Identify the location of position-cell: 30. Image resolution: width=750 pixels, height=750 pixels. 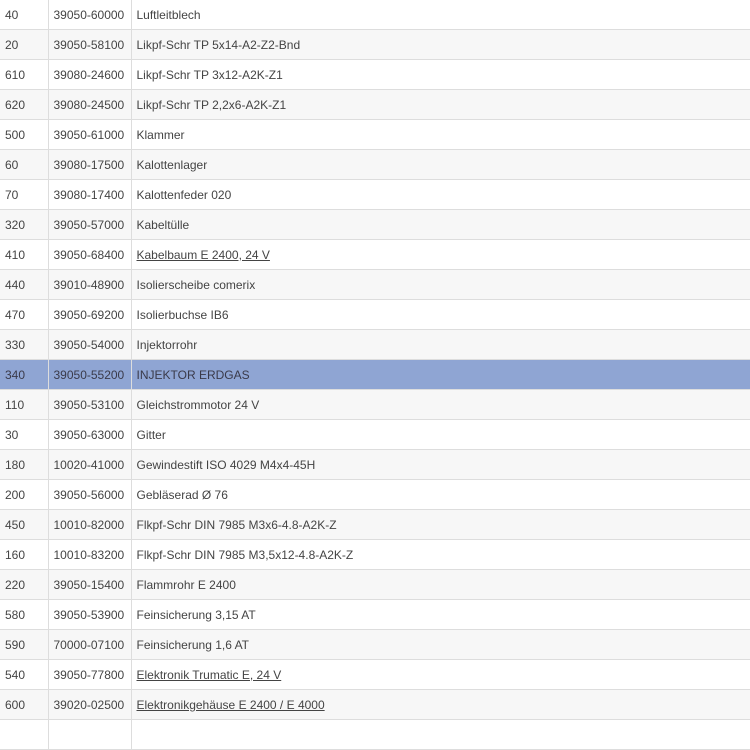
(24, 434).